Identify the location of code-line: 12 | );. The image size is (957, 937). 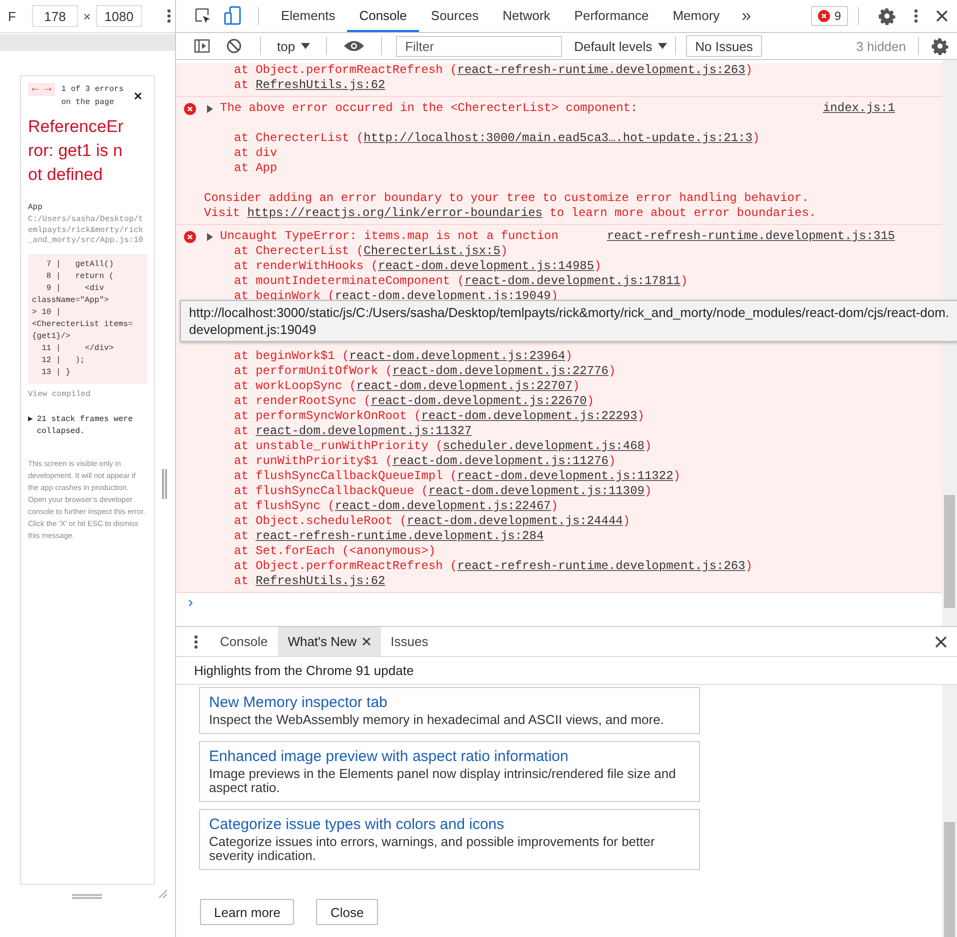
(63, 360).